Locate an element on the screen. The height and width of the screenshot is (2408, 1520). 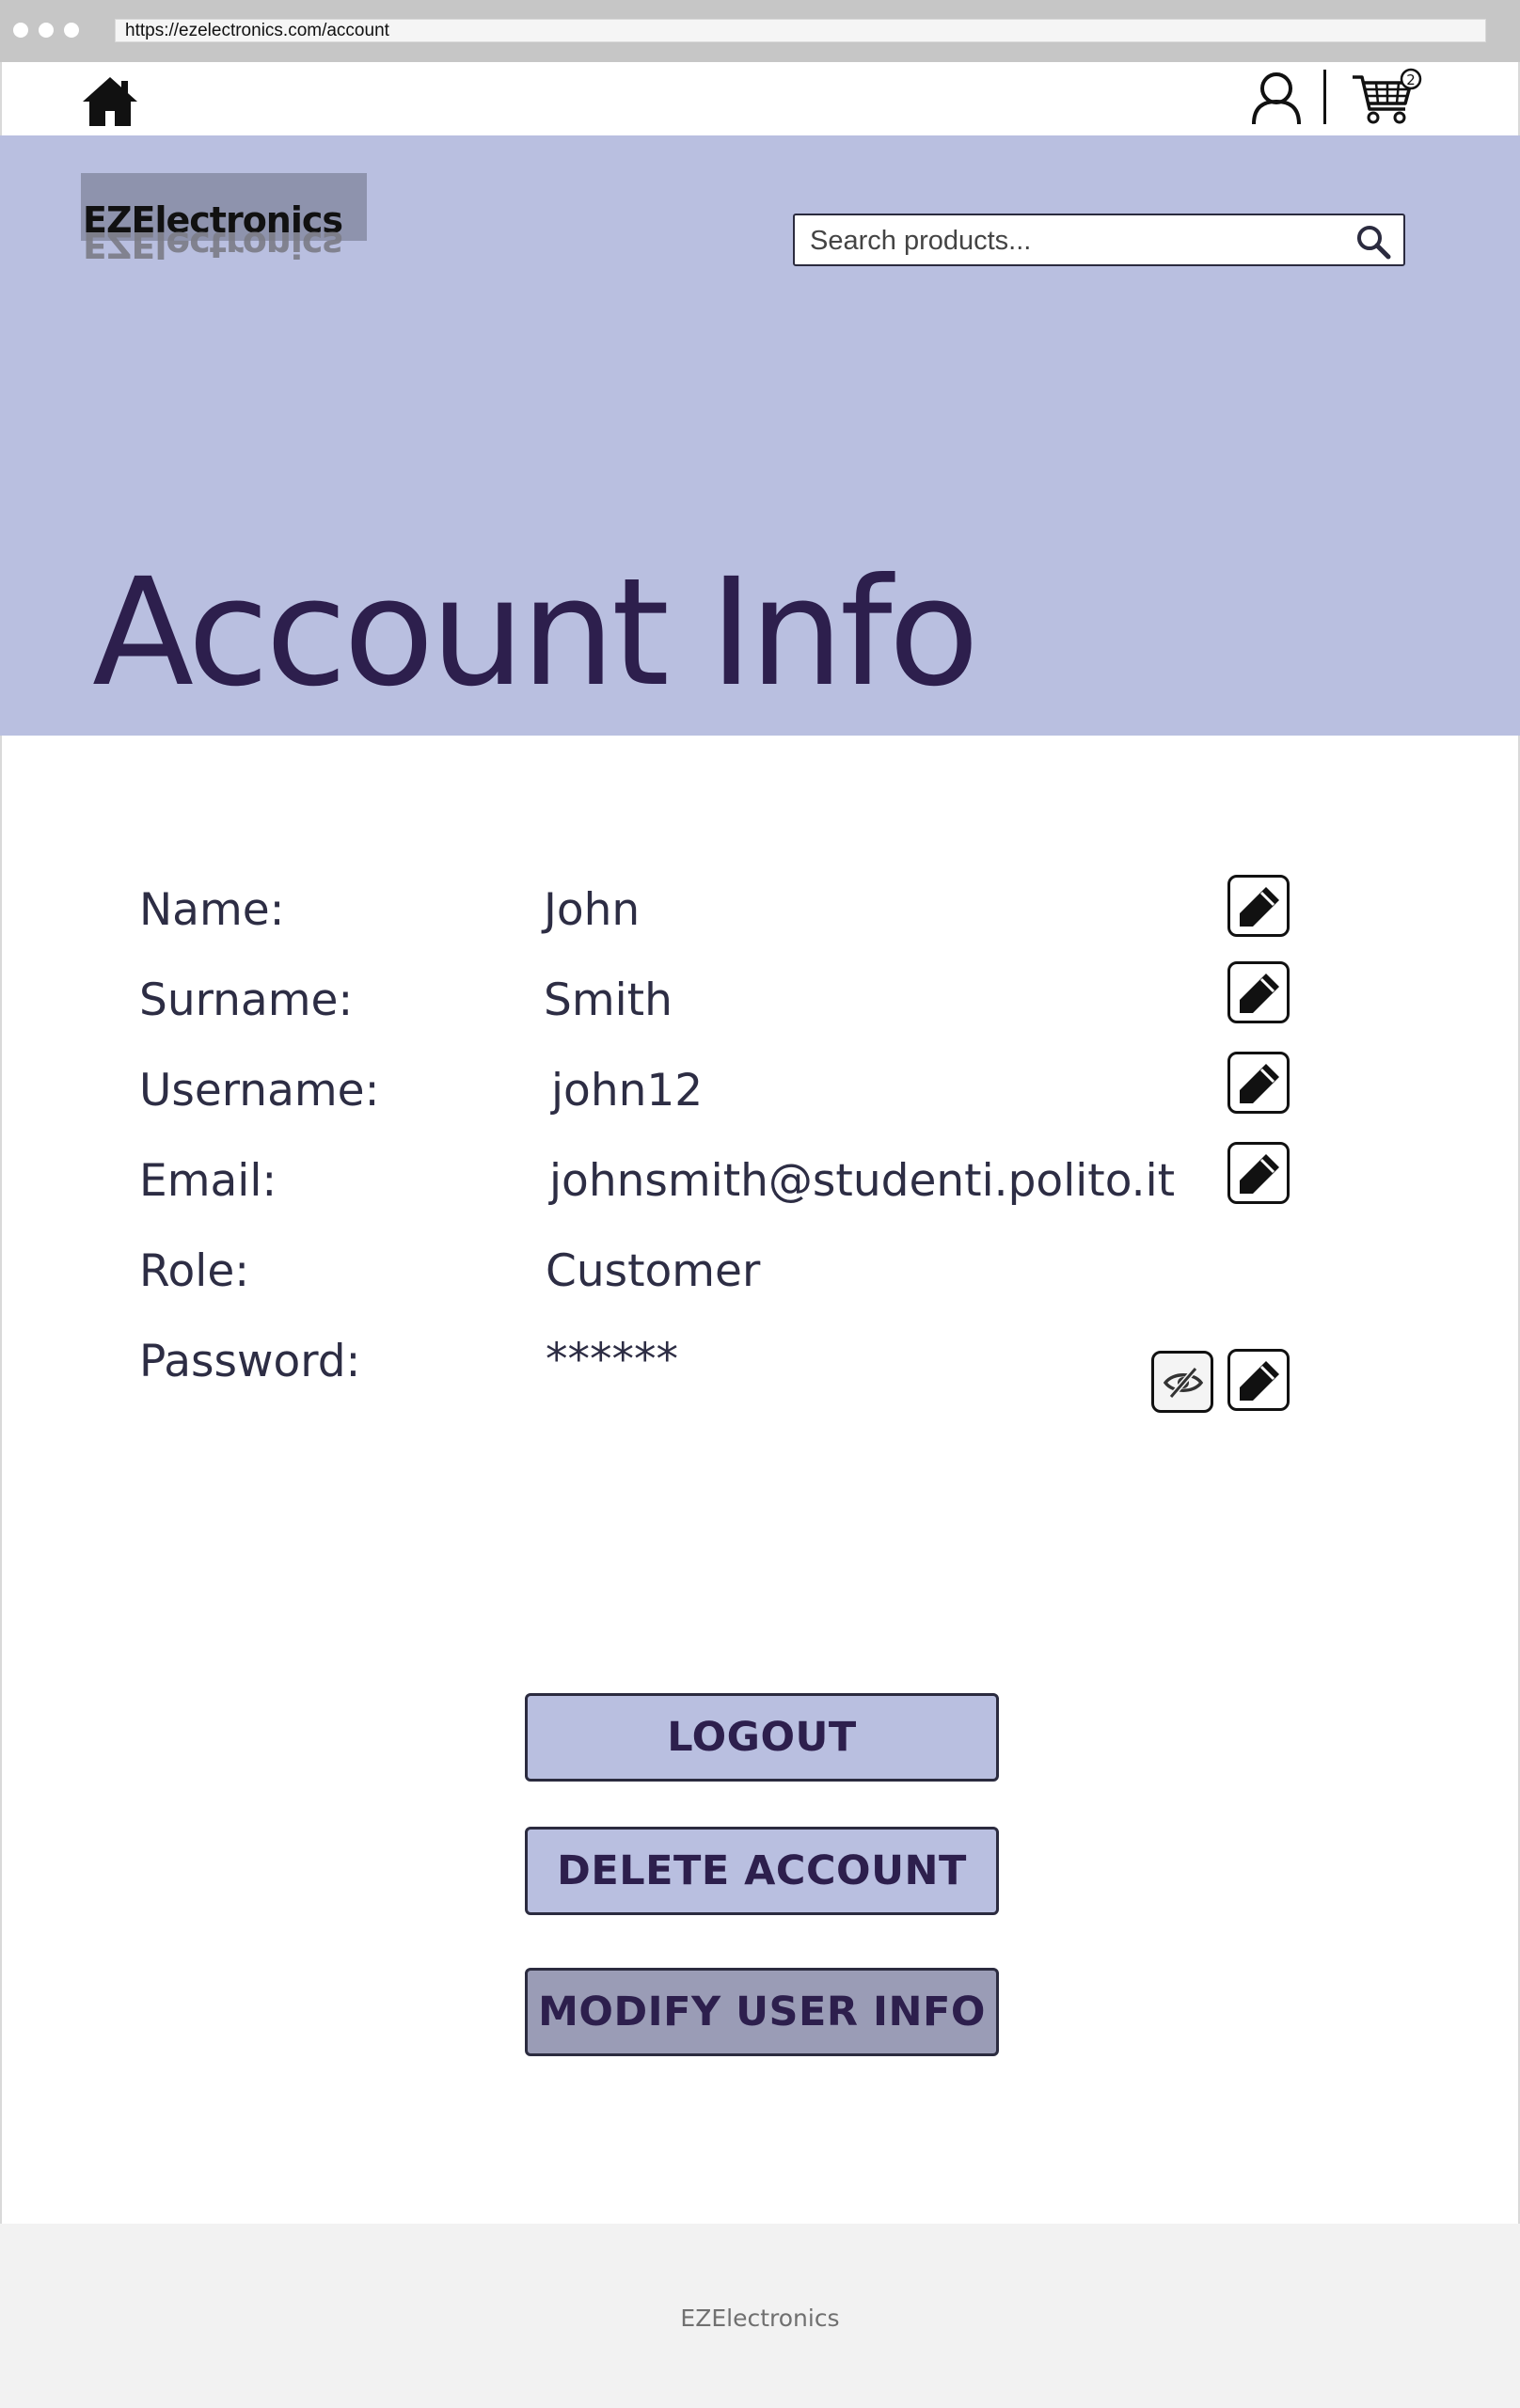
logout-button: LOGOUT is located at coordinates (762, 1738).